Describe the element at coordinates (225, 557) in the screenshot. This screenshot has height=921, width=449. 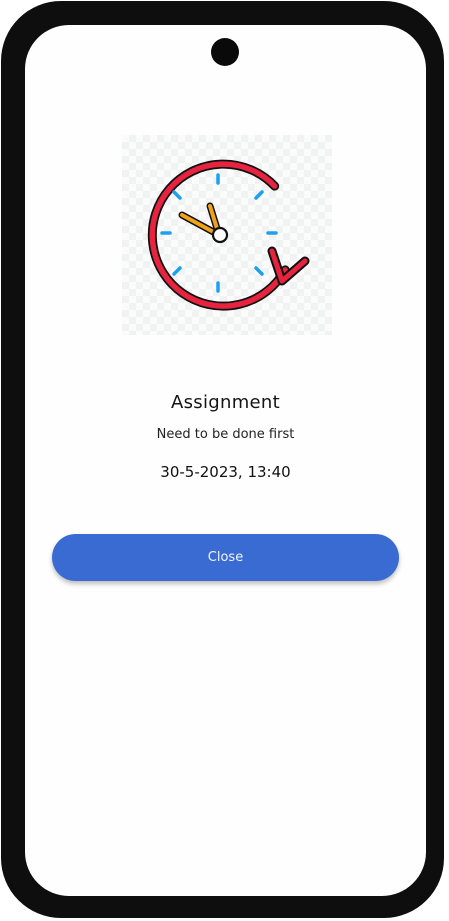
I see `close-button: Close` at that location.